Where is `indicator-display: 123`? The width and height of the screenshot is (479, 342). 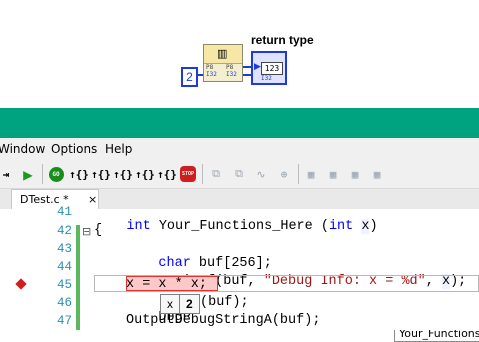 indicator-display: 123 is located at coordinates (272, 68).